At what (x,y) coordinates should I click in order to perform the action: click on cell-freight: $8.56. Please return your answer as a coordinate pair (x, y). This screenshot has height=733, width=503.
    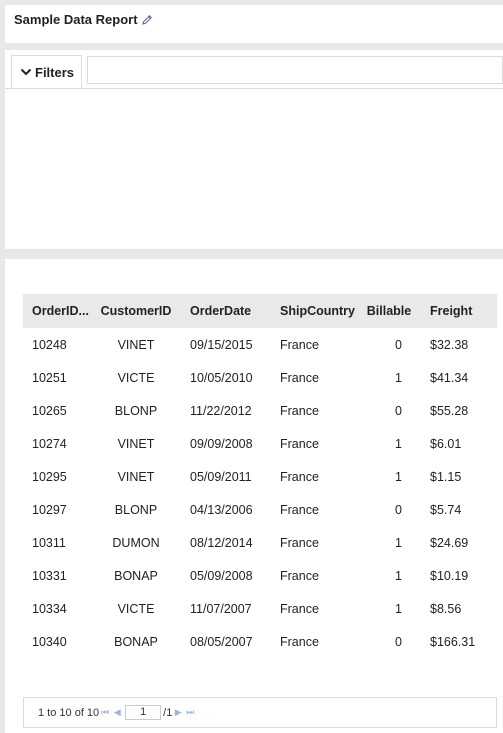
    Looking at the image, I should click on (446, 608).